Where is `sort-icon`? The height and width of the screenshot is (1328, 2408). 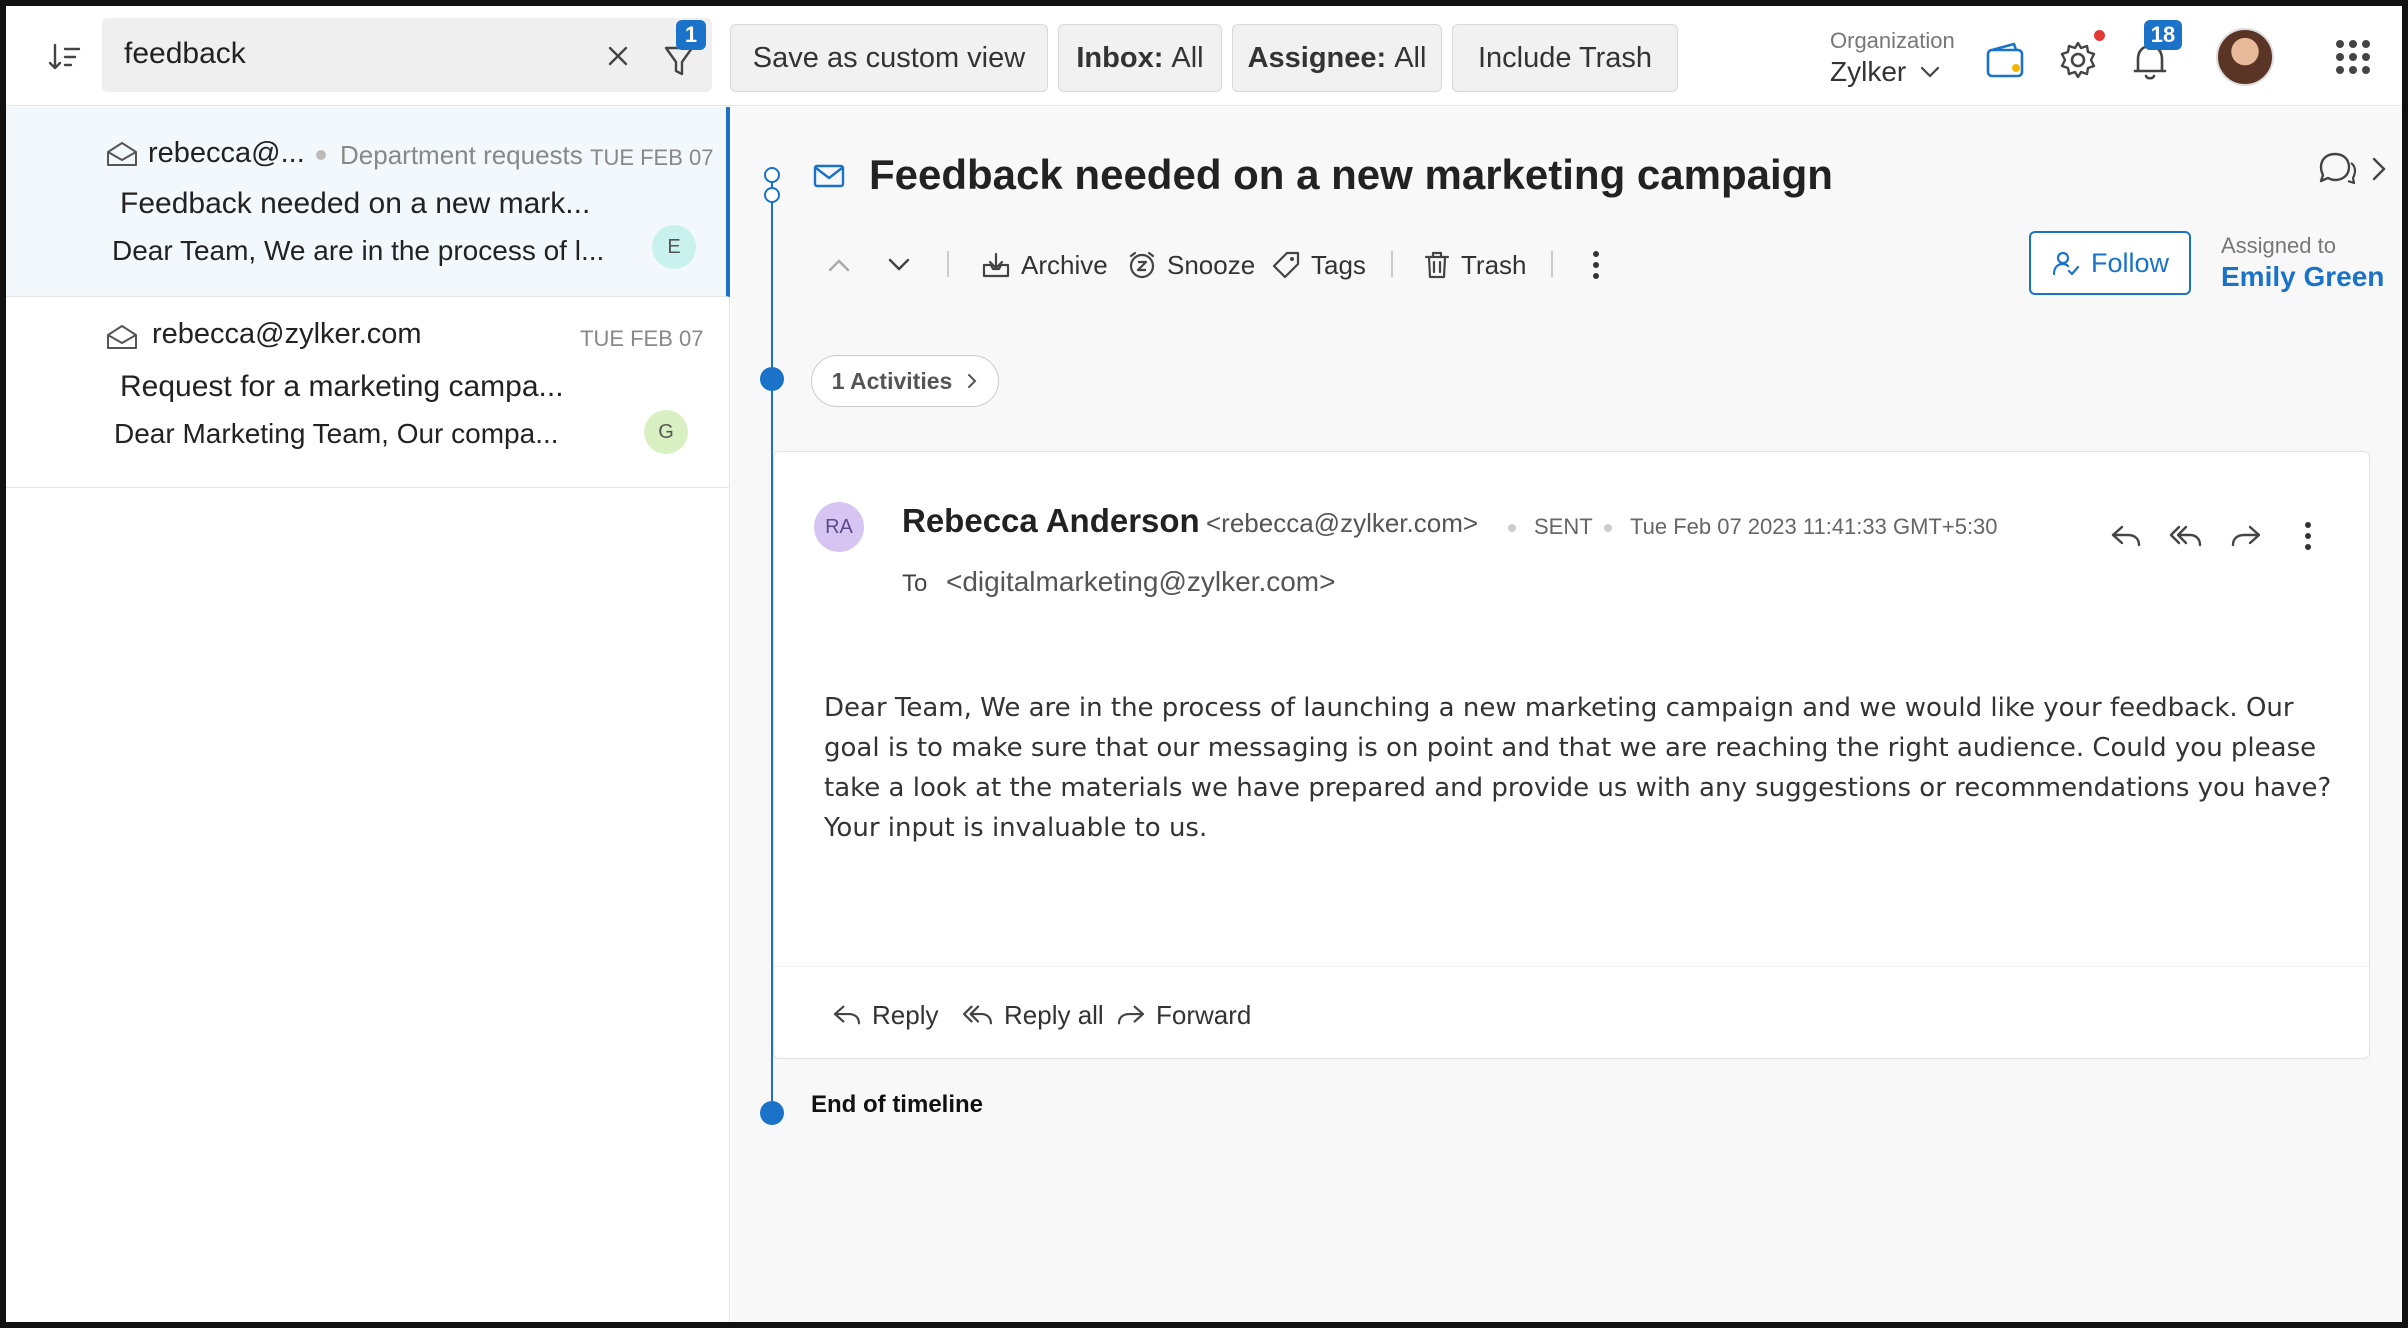
sort-icon is located at coordinates (64, 57).